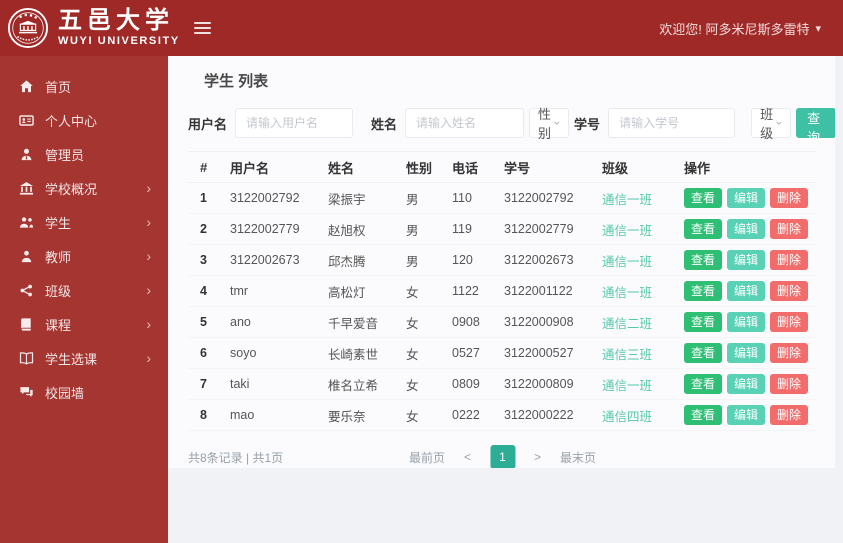 The image size is (843, 543). Describe the element at coordinates (355, 198) in the screenshot. I see `name-cell: 梁振宇` at that location.